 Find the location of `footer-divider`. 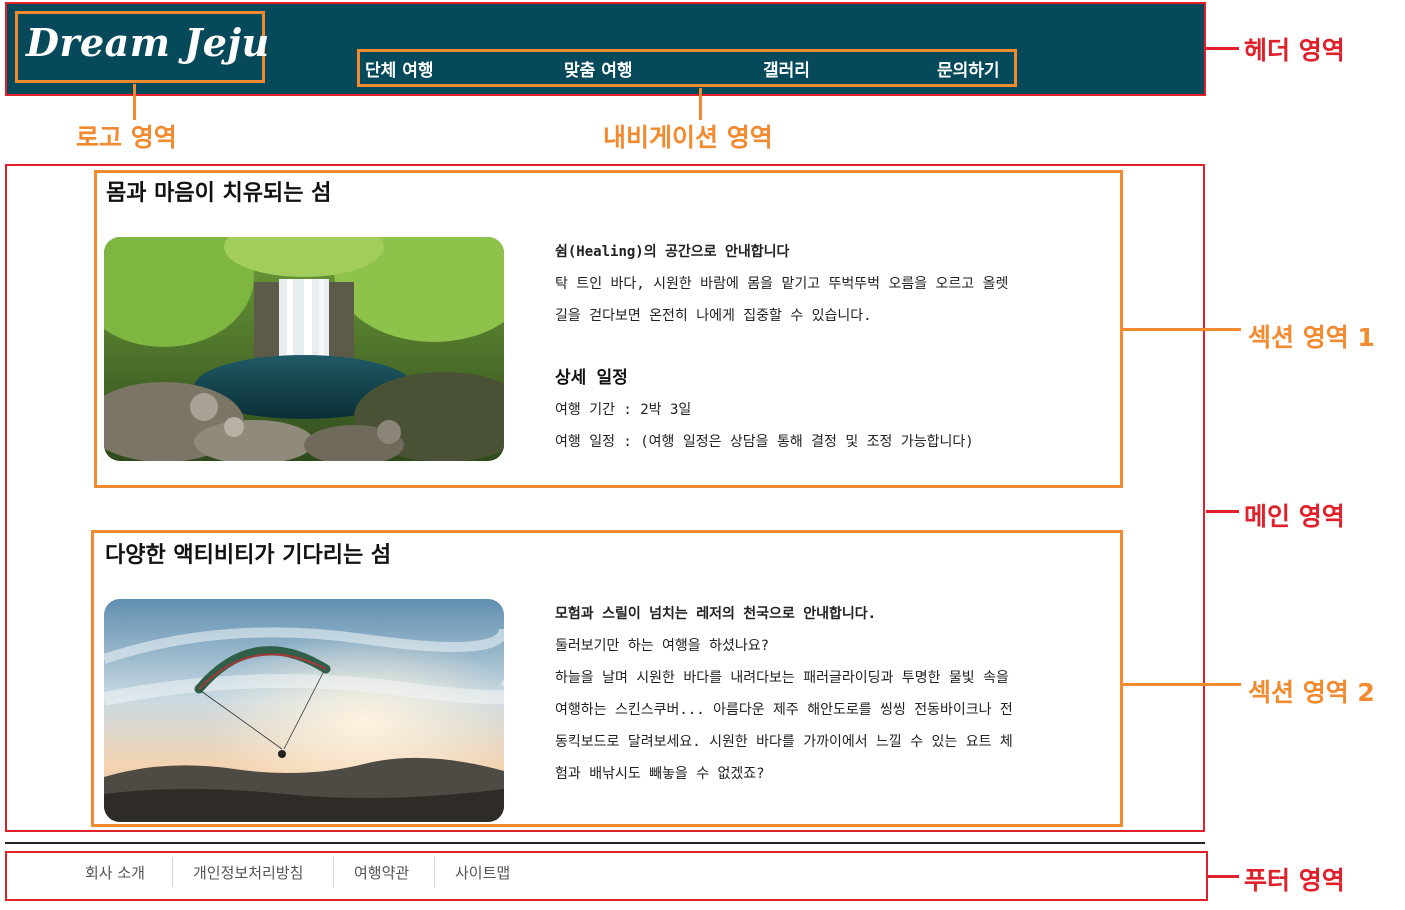

footer-divider is located at coordinates (605, 843).